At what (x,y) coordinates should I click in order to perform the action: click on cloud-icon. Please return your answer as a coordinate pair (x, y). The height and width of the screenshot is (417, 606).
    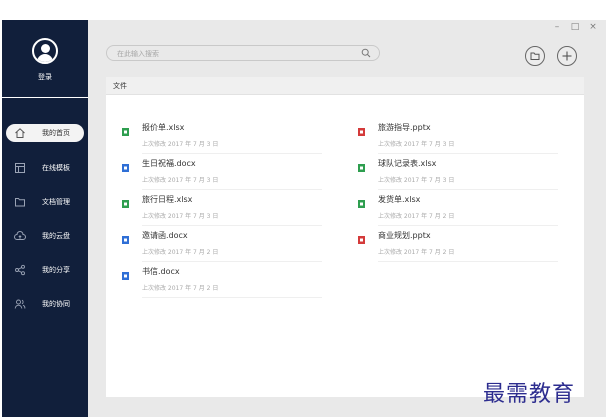
    Looking at the image, I should click on (20, 235).